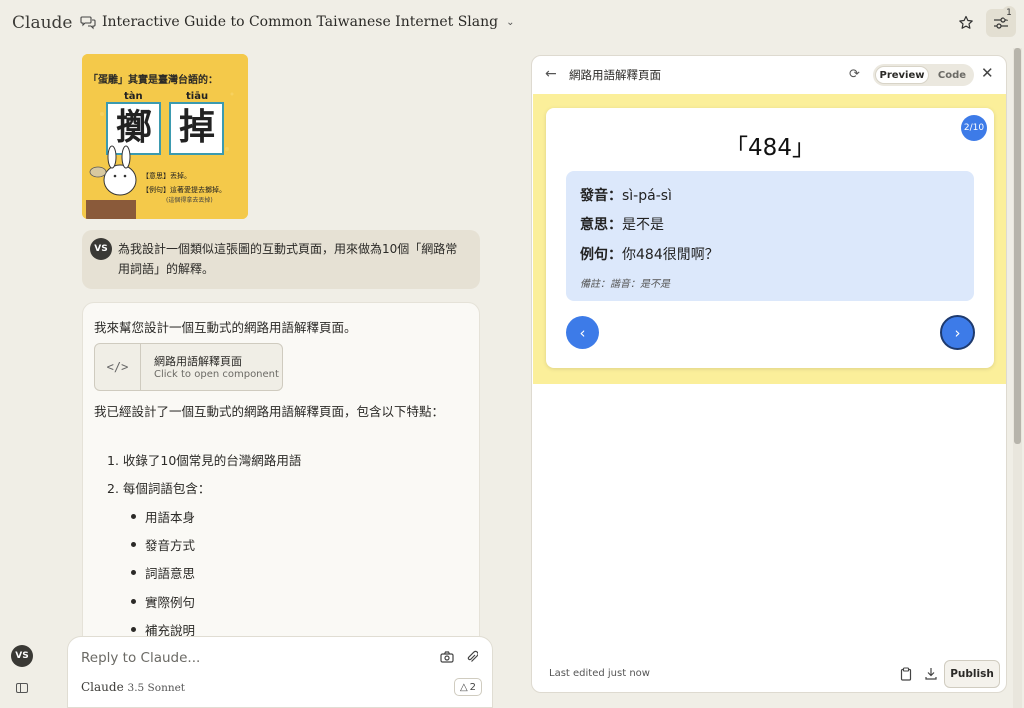 This screenshot has width=1024, height=708. I want to click on ordered-list-item: 2. 每個詞語包含：, so click(159, 488).